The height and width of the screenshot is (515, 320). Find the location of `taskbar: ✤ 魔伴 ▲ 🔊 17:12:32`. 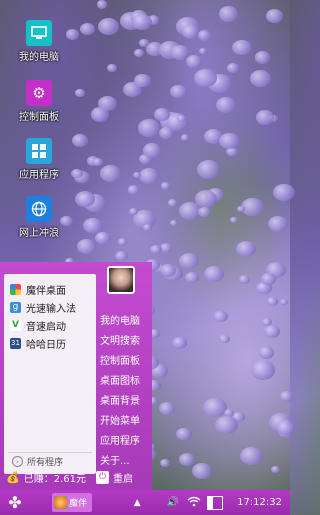

taskbar: ✤ 魔伴 ▲ 🔊 17:12:32 is located at coordinates (145, 502).